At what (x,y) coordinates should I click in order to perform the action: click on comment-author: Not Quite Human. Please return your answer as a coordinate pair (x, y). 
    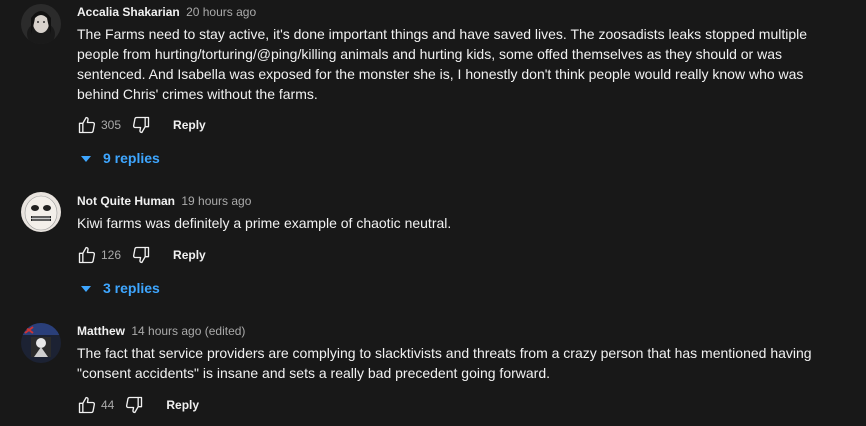
    Looking at the image, I should click on (126, 201).